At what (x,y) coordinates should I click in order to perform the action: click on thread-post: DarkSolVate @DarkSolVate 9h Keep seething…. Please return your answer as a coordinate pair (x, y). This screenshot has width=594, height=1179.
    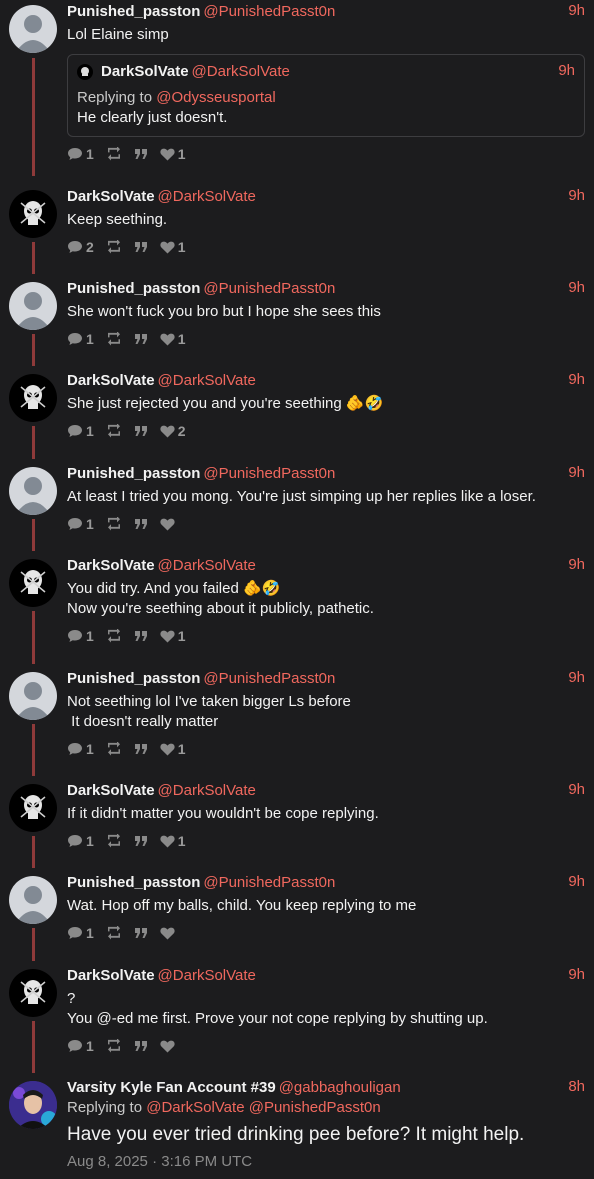
    Looking at the image, I should click on (297, 231).